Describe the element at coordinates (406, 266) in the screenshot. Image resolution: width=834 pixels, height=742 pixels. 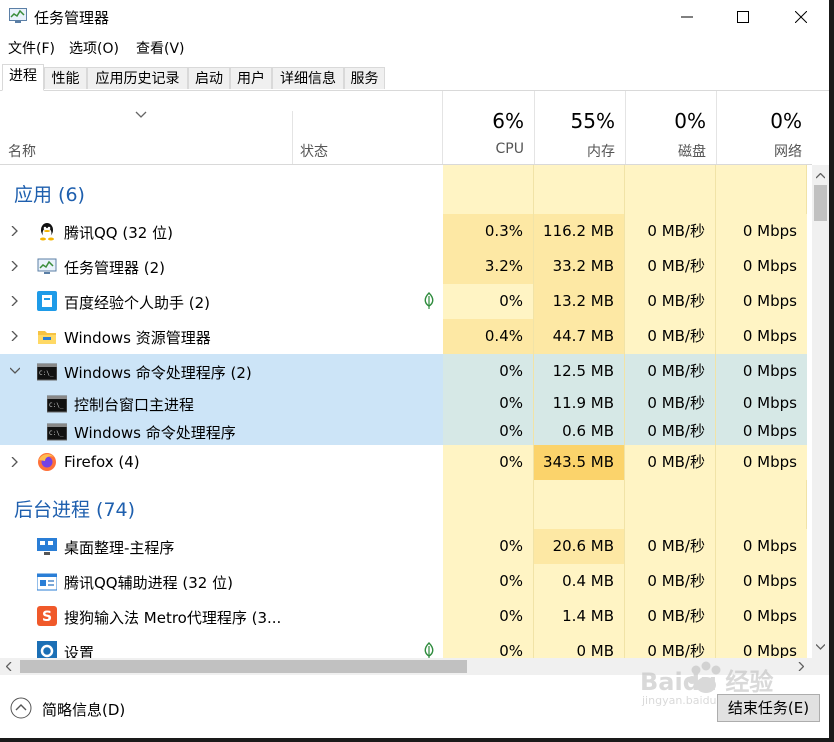
I see `table-row: 任务管理器 (2) 3.2% 33.2 MB 0 MB/秒 0 Mbps` at that location.